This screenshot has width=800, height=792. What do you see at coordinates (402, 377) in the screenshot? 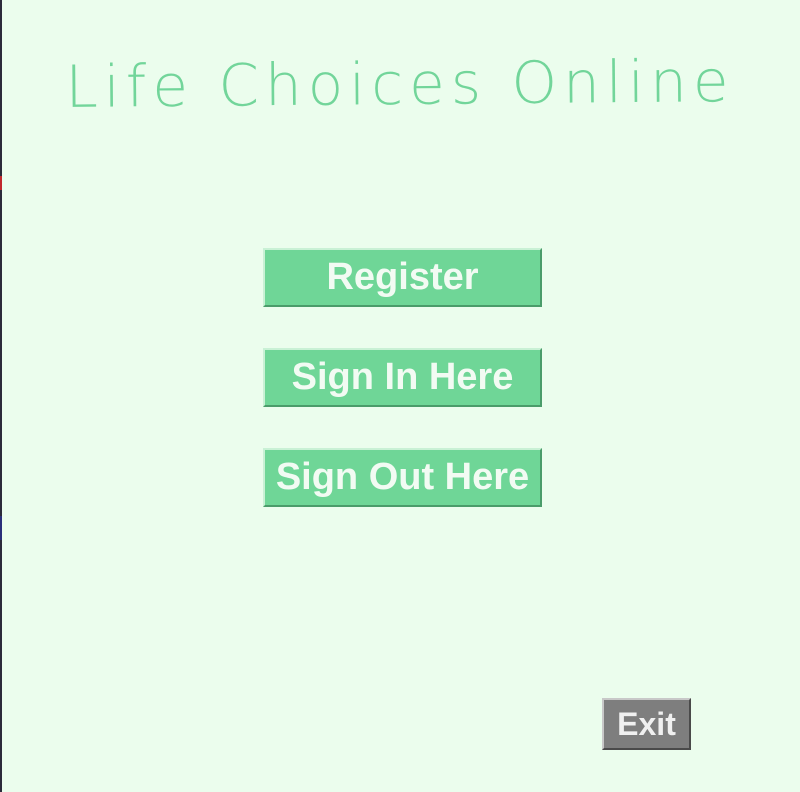
I see `sign-in-button: Sign In Here` at bounding box center [402, 377].